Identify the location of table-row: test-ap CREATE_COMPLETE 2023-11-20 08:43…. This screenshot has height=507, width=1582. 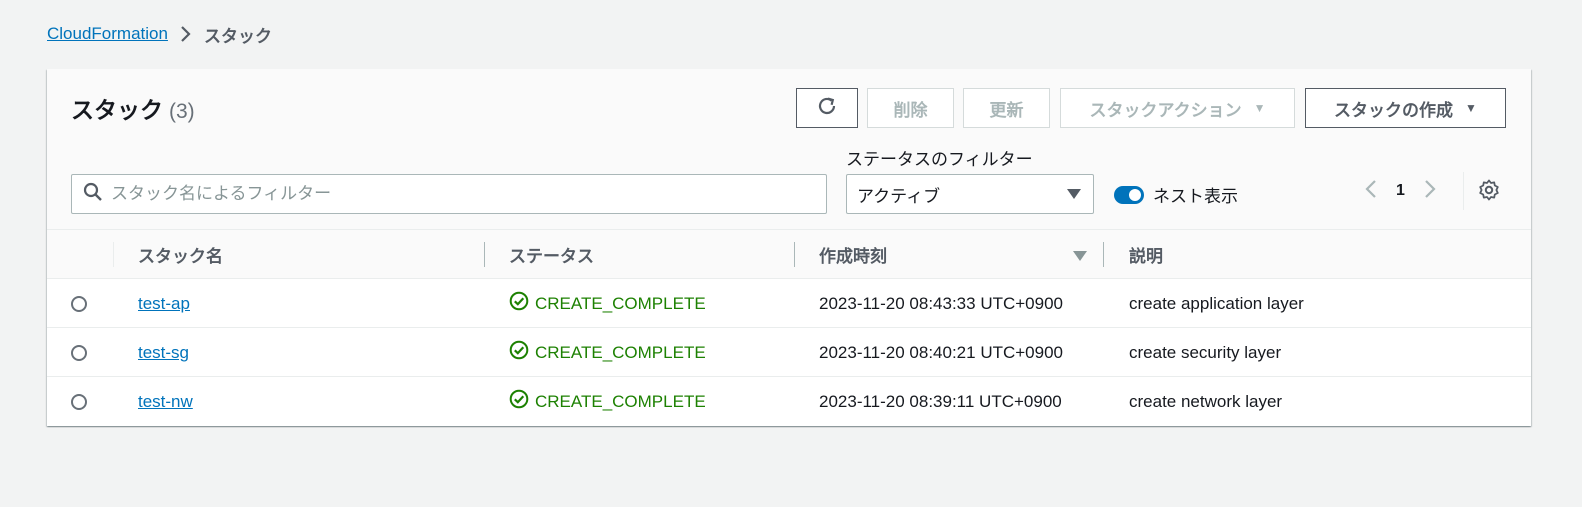
(789, 303).